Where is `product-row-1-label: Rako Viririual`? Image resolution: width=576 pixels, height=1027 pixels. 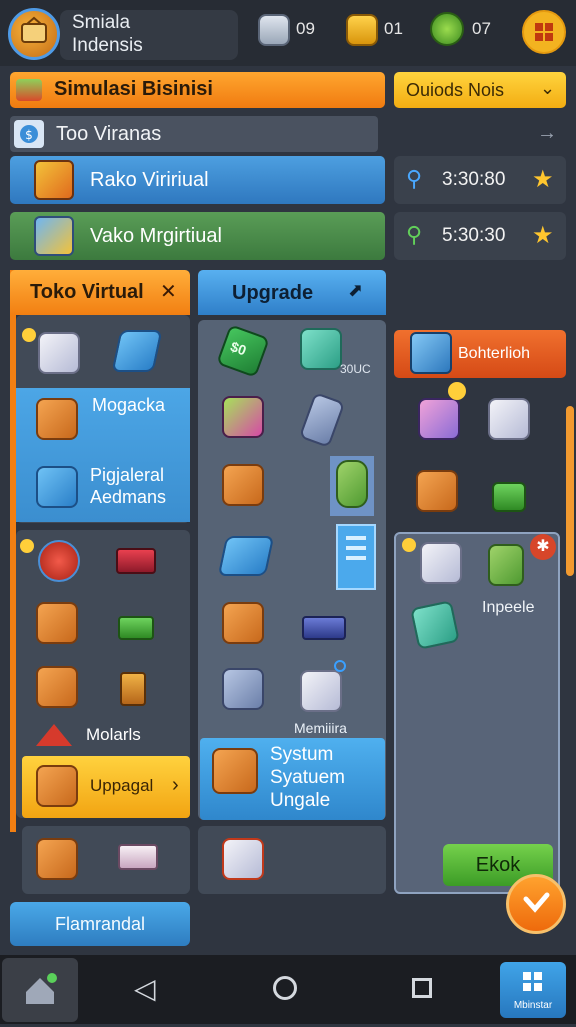
product-row-1-label: Rako Viririual is located at coordinates (149, 180).